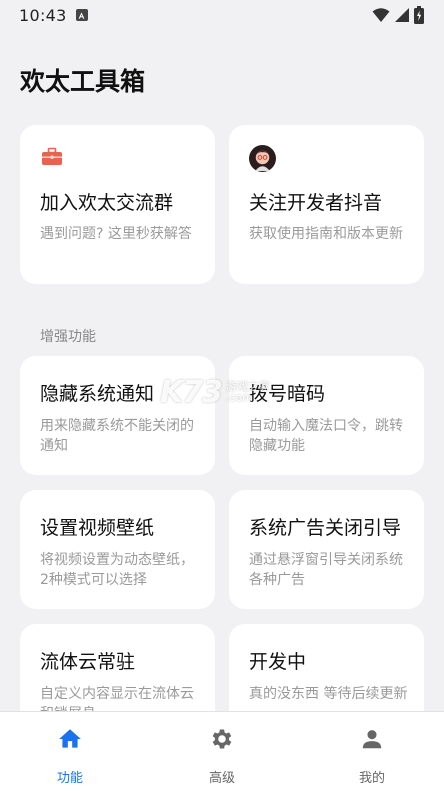  I want to click on card-desc: 遇到问题? 这里秒获解答, so click(116, 234).